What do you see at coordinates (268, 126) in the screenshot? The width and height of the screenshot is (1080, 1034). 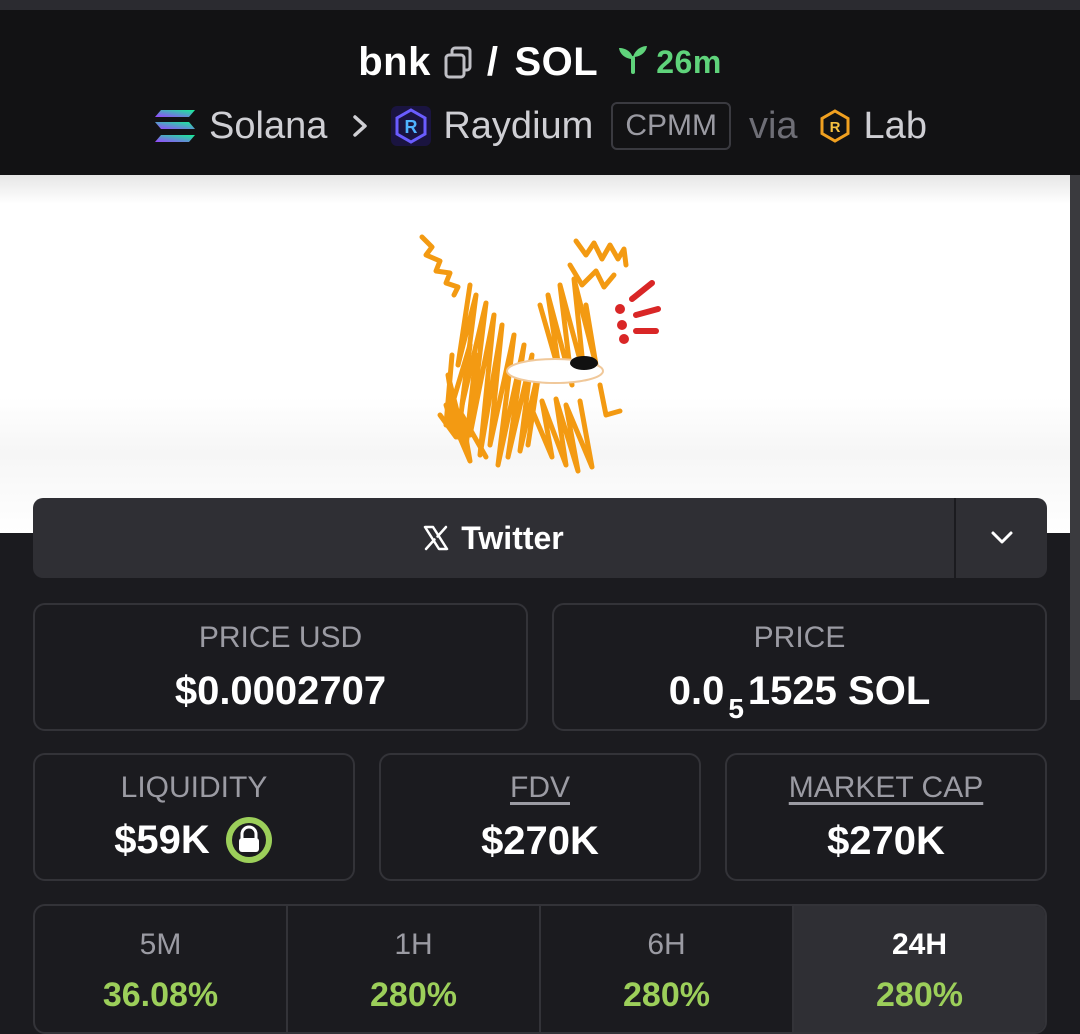 I see `chain-name: Solana` at bounding box center [268, 126].